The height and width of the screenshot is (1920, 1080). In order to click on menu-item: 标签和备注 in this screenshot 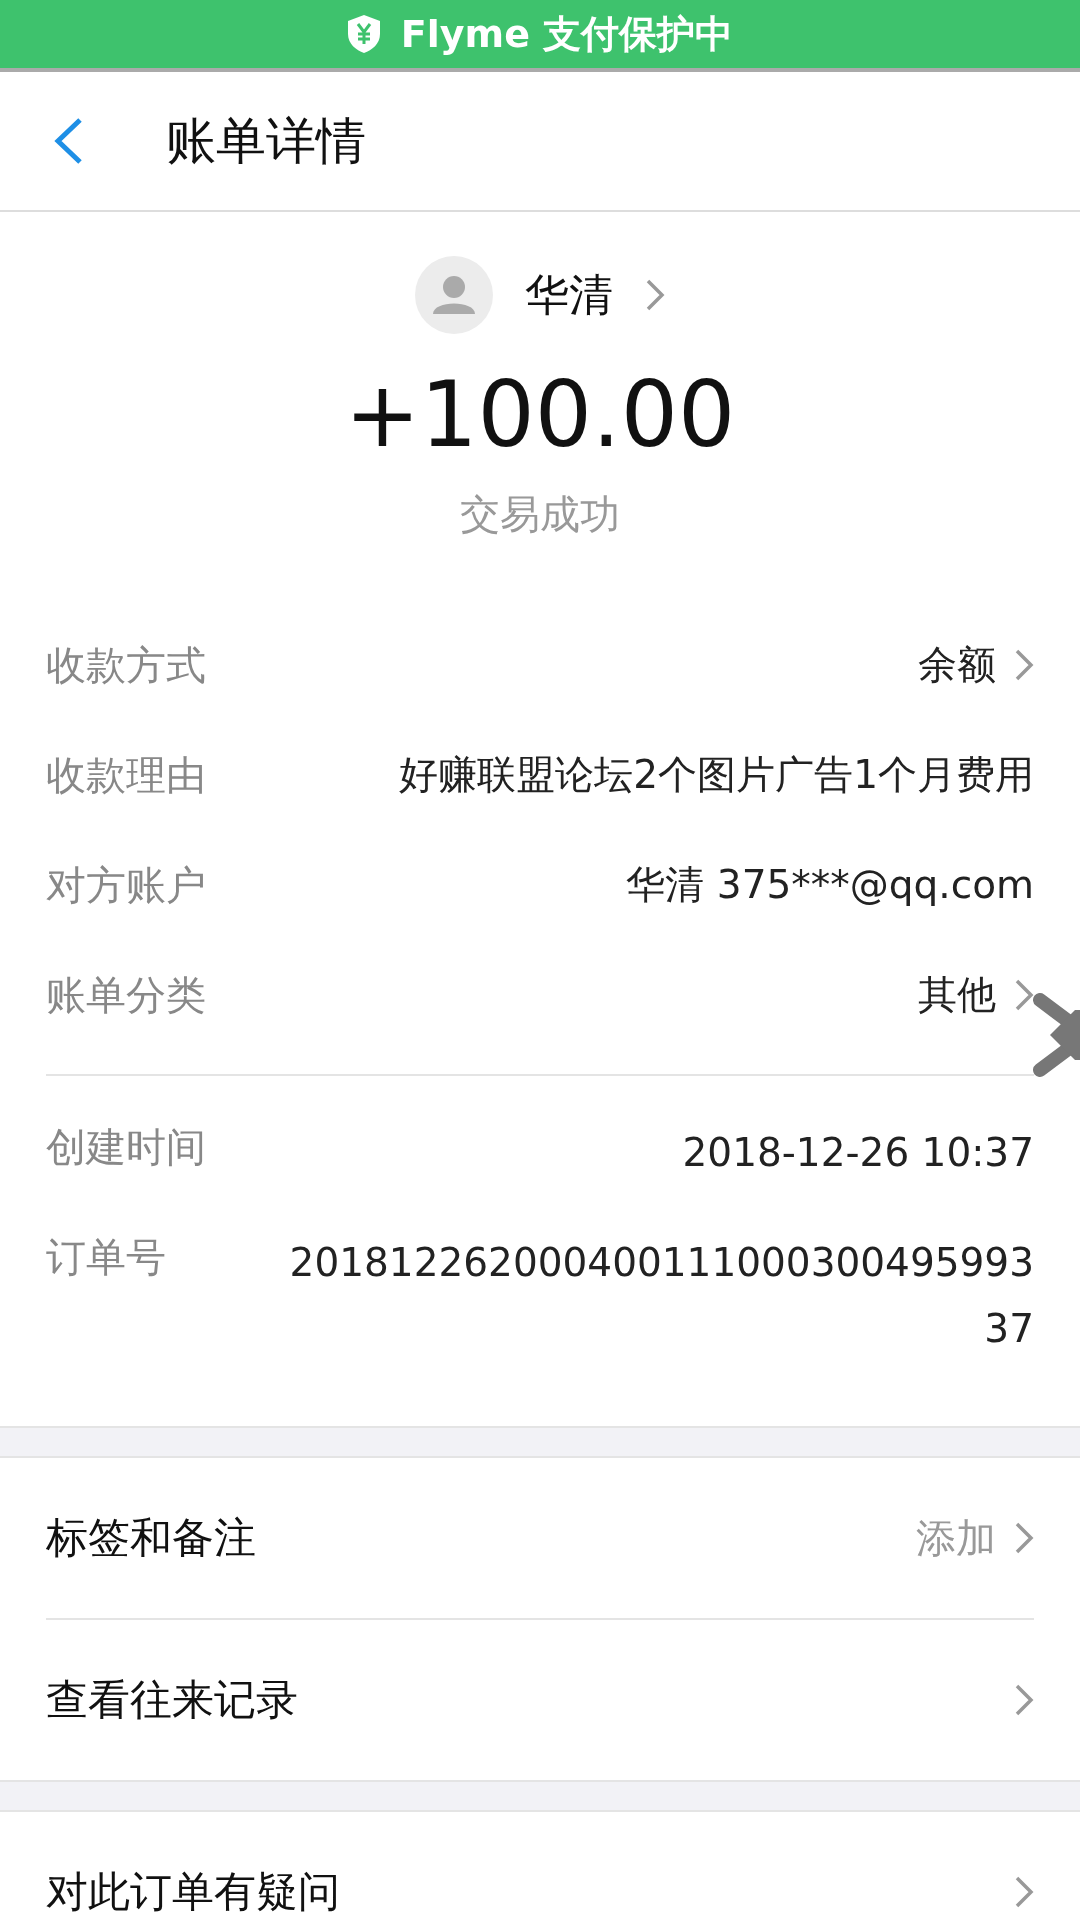, I will do `click(151, 1538)`.